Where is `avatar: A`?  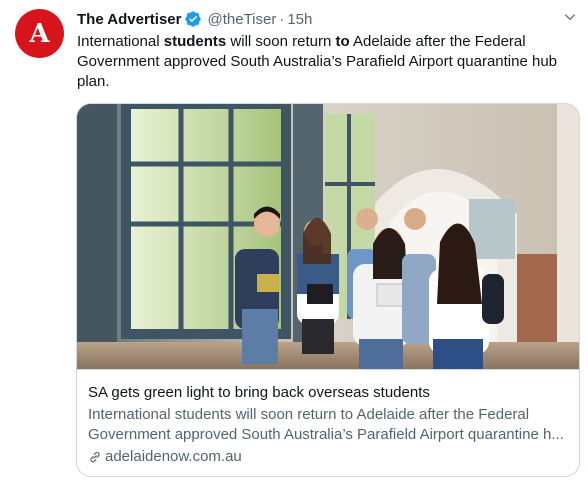
avatar: A is located at coordinates (39, 33).